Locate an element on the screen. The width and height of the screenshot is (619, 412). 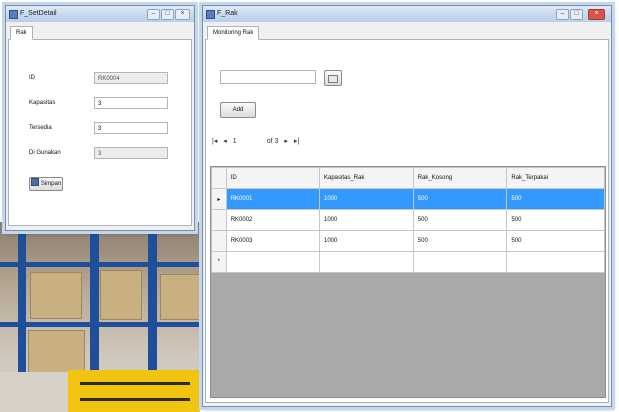
count-label: of 3 is located at coordinates (272, 141).